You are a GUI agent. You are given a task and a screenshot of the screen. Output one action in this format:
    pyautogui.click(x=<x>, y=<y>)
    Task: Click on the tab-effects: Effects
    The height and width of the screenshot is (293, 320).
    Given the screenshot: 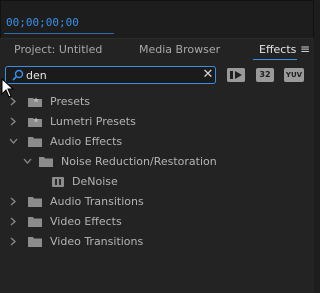 What is the action you would take?
    pyautogui.click(x=277, y=50)
    